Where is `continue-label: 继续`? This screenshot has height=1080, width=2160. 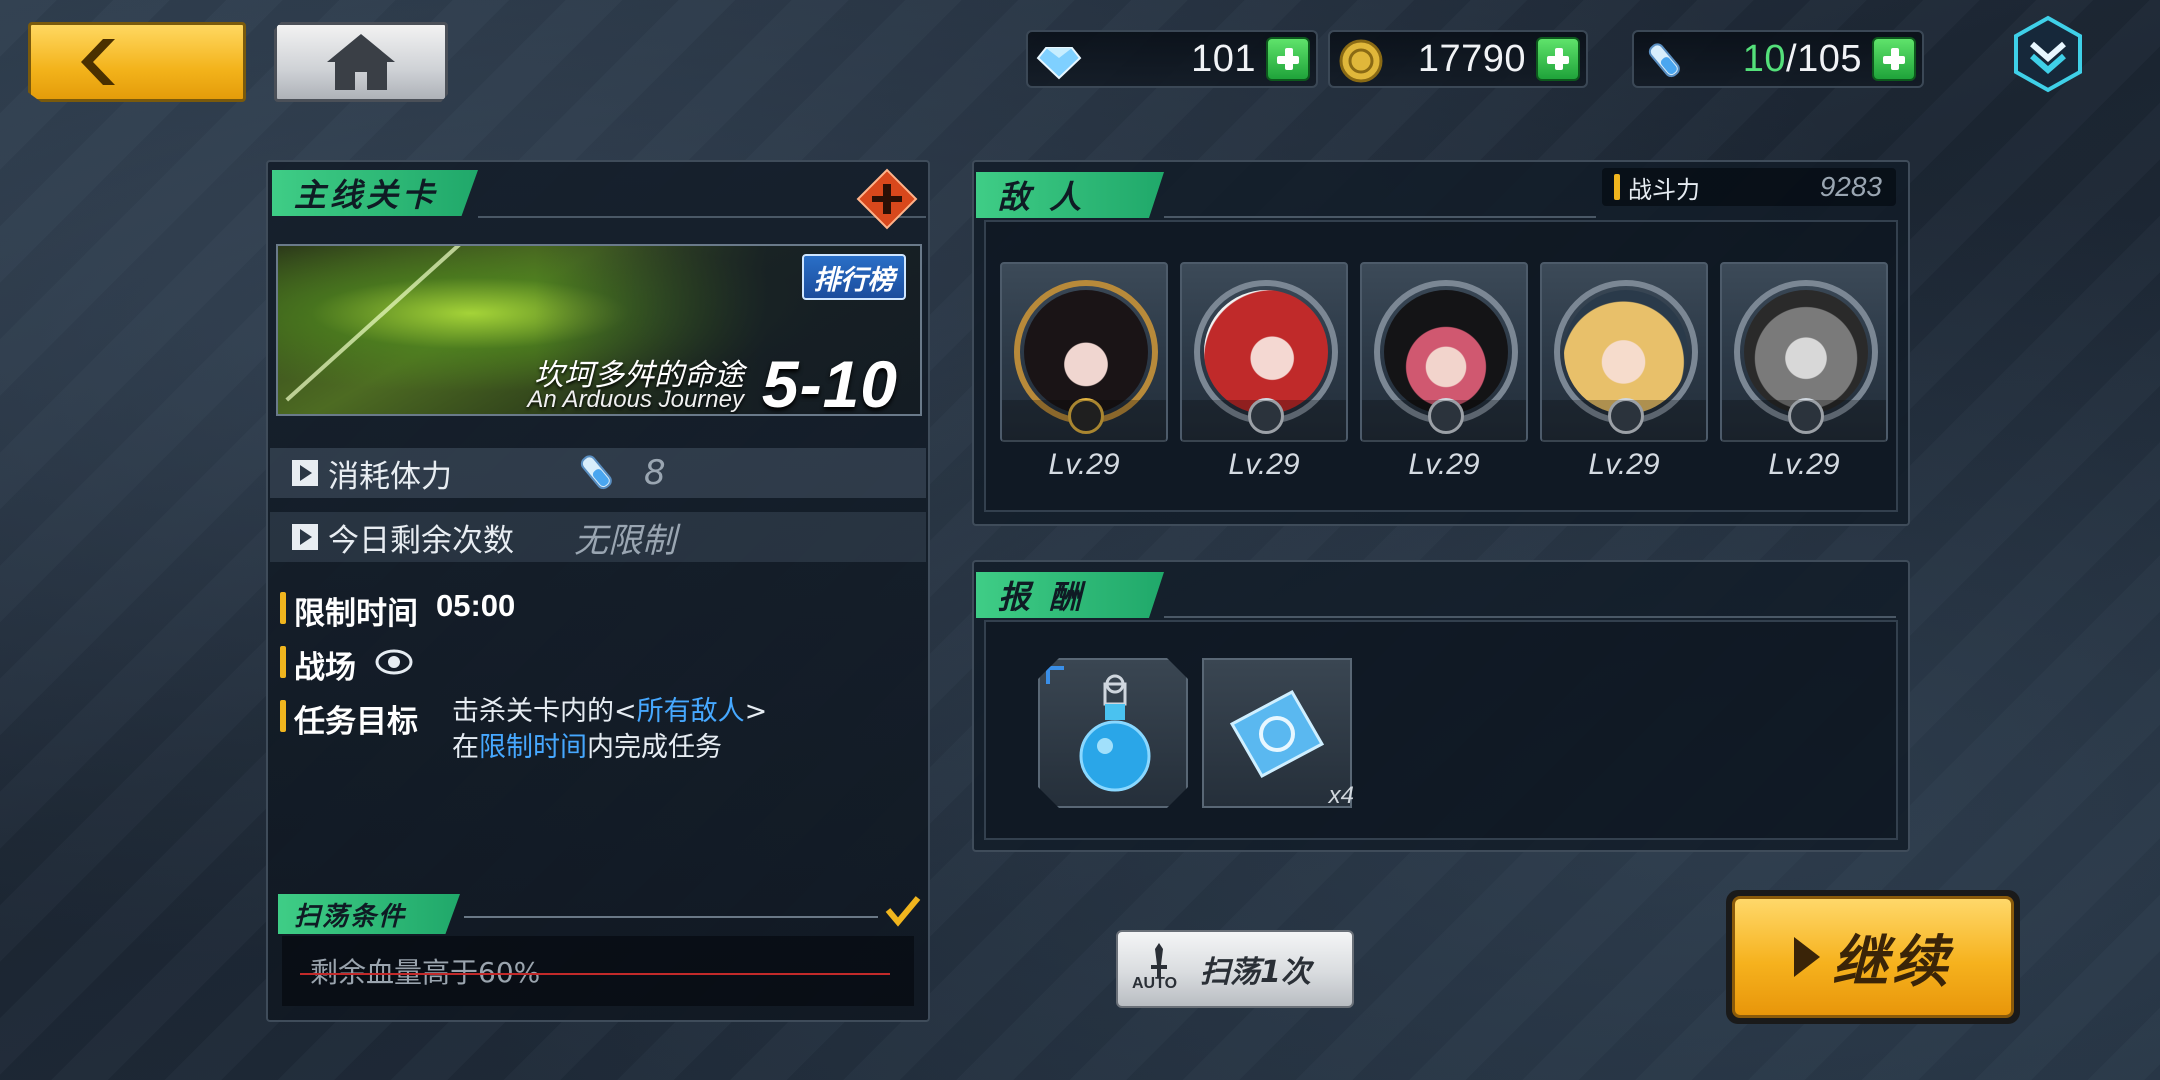 continue-label: 继续 is located at coordinates (1892, 962).